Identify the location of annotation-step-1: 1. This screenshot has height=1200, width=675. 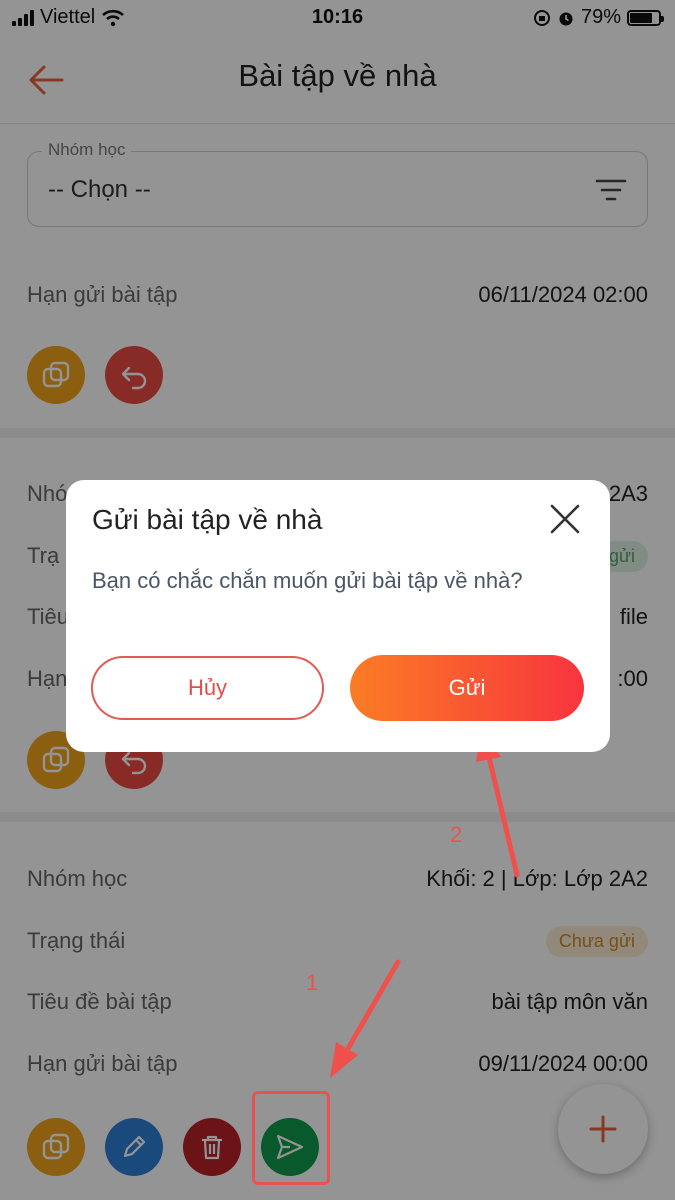
(312, 982).